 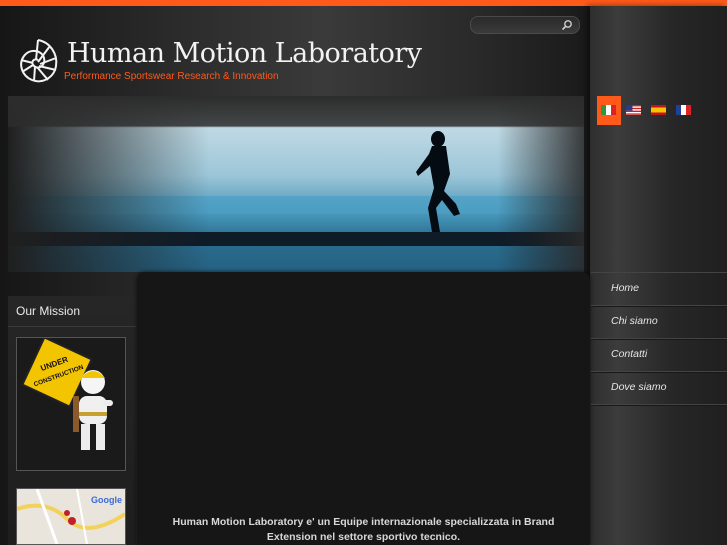 What do you see at coordinates (638, 387) in the screenshot?
I see `nav-label-dove-siamo: Dove siamo` at bounding box center [638, 387].